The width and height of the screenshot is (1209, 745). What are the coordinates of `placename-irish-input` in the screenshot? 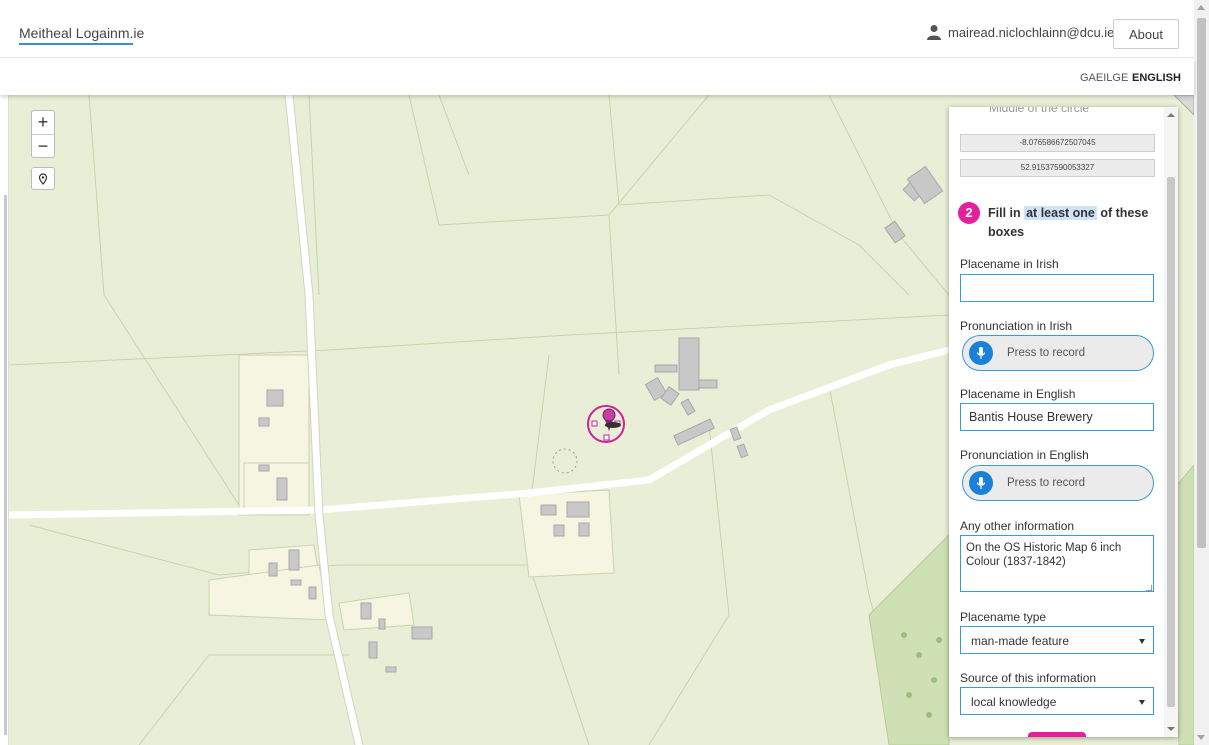 It's located at (1057, 288).